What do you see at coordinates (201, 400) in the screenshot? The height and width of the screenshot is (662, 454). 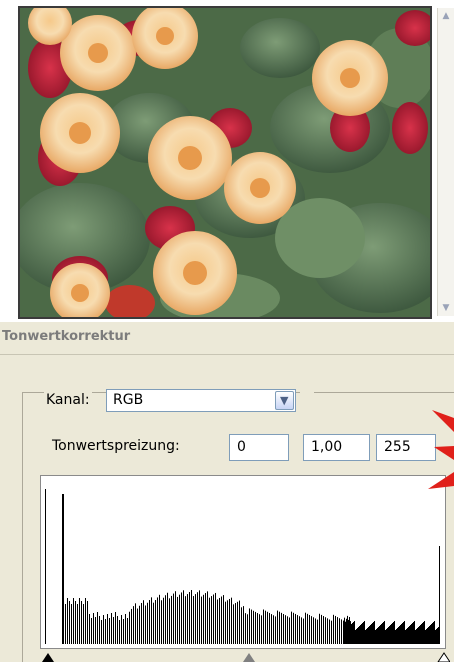 I see `channel-select: RGB ▼` at bounding box center [201, 400].